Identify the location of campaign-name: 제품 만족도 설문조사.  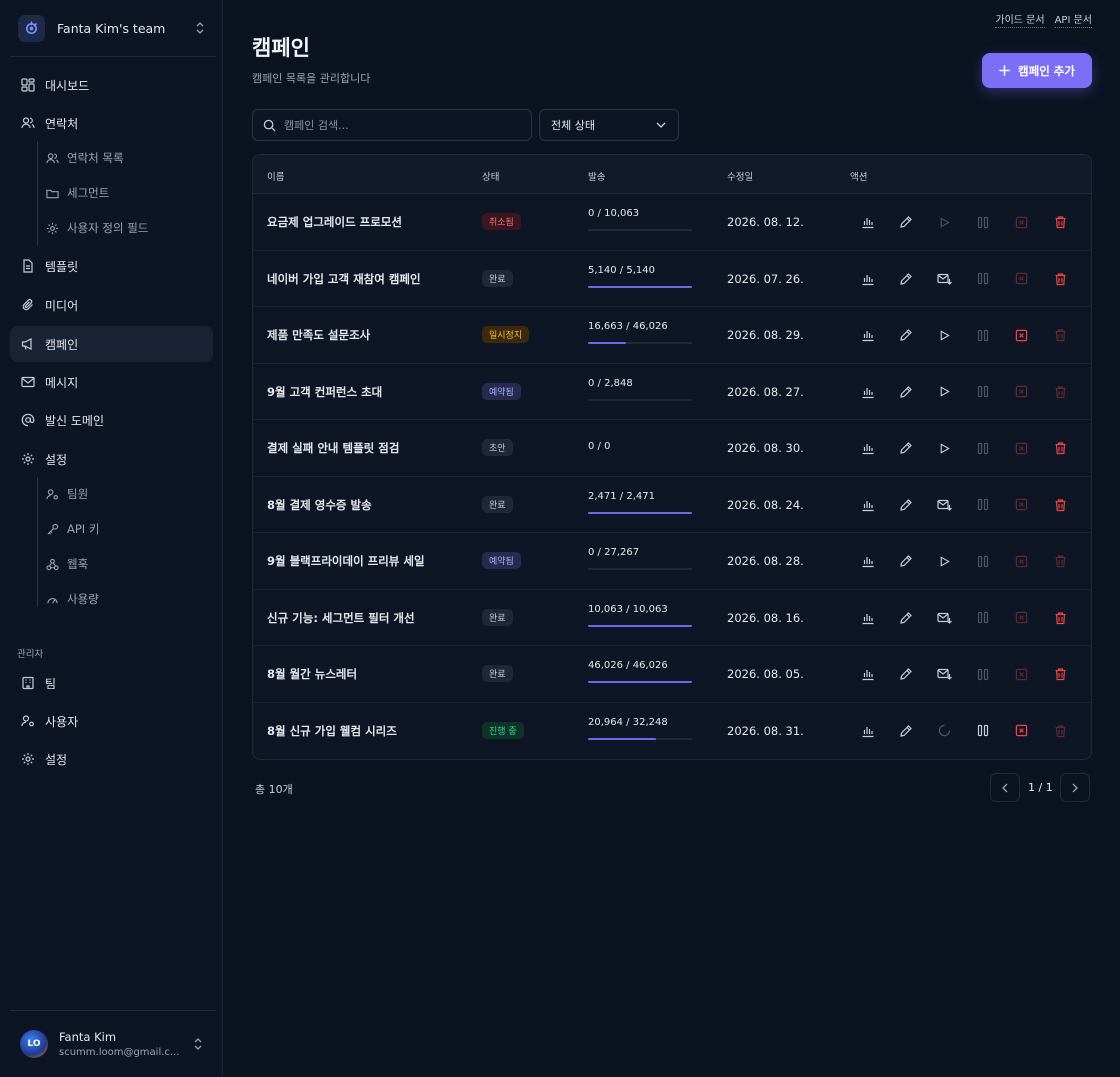
(318, 335).